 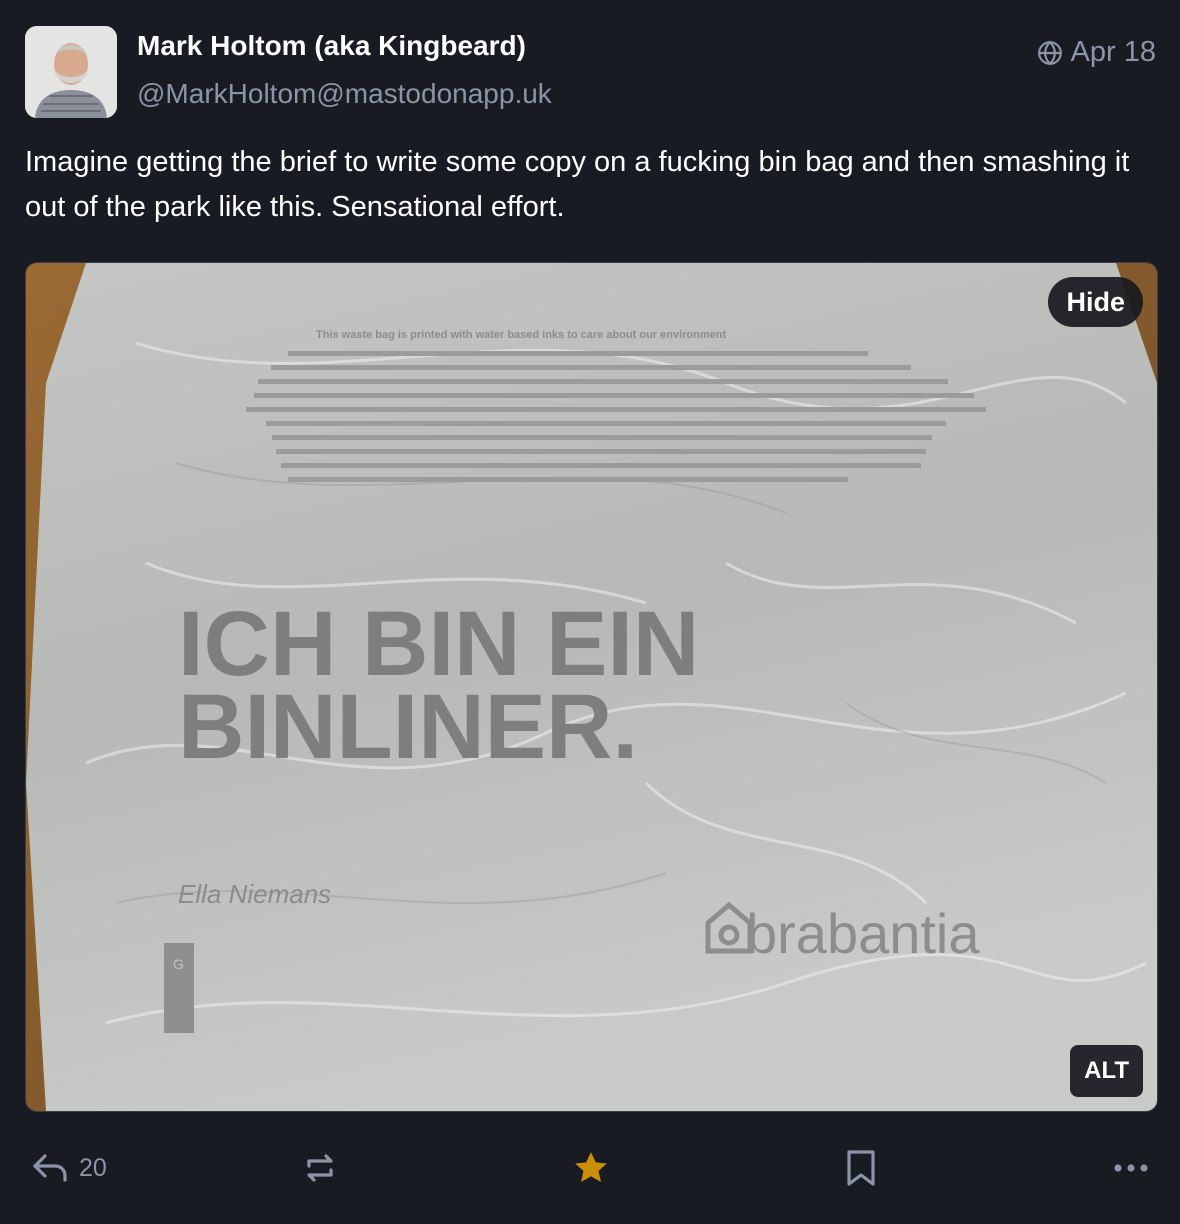 I want to click on bag-brand: brabantia, so click(x=863, y=933).